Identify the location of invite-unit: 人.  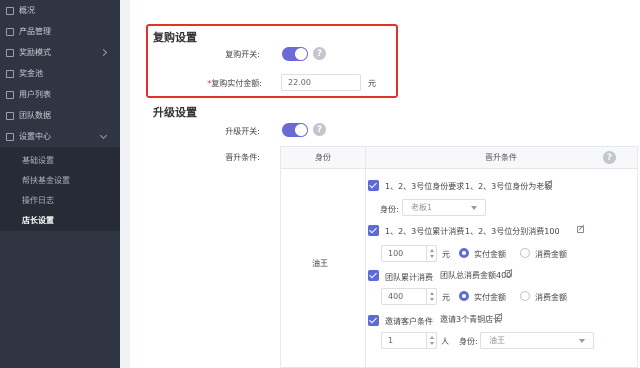
(445, 341).